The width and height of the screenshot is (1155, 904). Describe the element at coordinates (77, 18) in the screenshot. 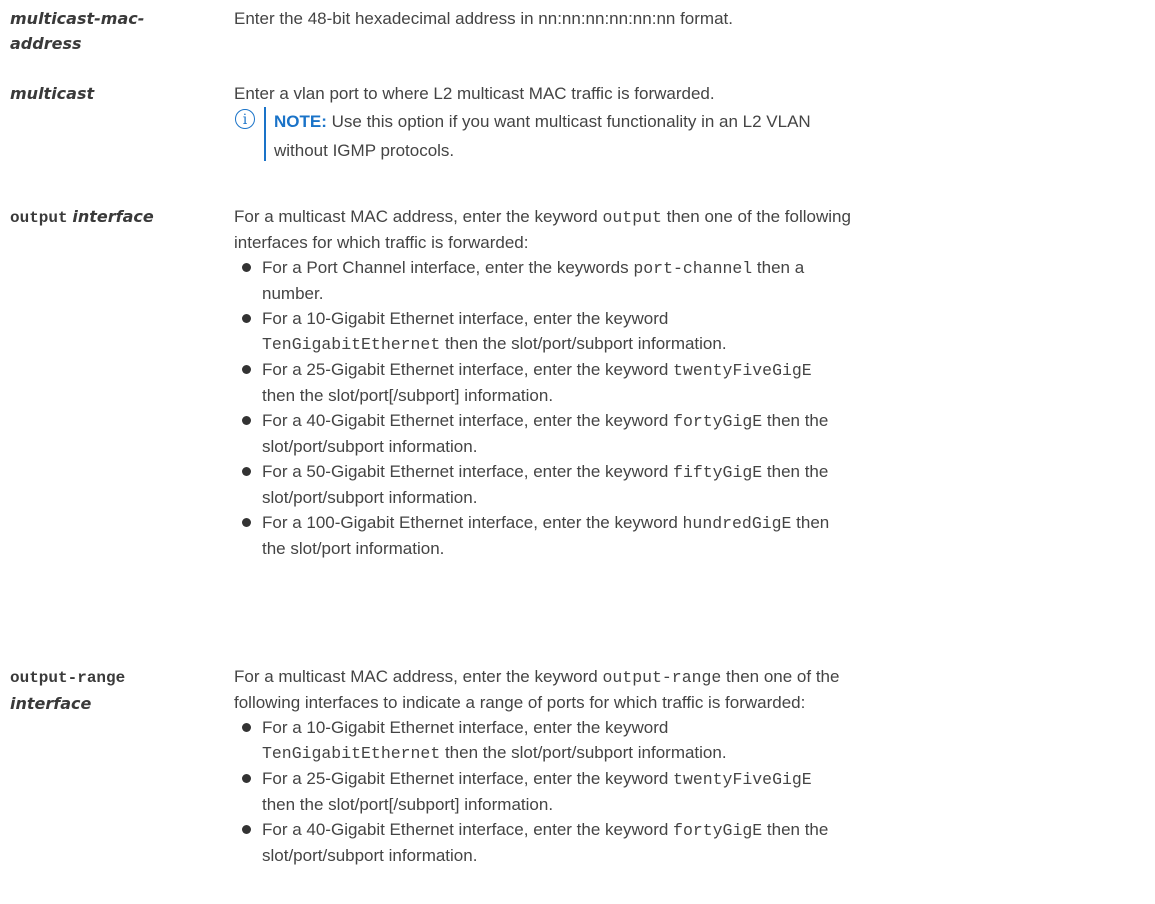

I see `param-term-line1: multicast-mac-` at that location.